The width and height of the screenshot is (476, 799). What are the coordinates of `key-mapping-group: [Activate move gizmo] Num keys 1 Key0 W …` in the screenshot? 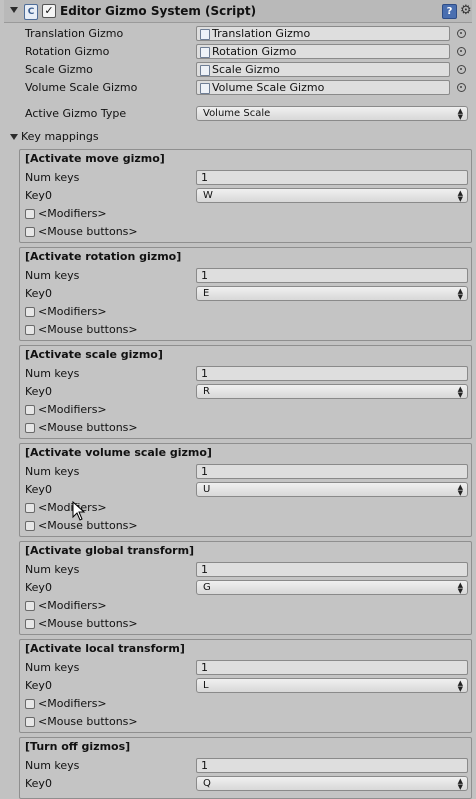 It's located at (245, 196).